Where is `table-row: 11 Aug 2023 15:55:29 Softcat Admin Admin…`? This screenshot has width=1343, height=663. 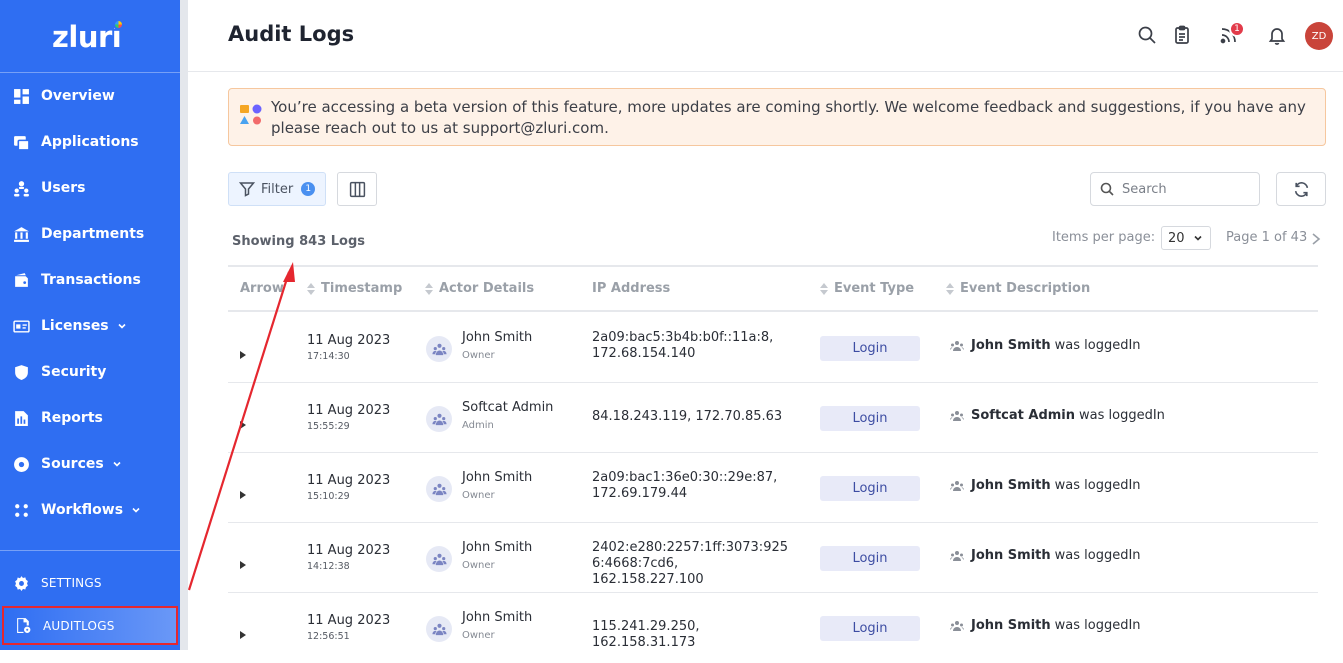 table-row: 11 Aug 2023 15:55:29 Softcat Admin Admin… is located at coordinates (773, 418).